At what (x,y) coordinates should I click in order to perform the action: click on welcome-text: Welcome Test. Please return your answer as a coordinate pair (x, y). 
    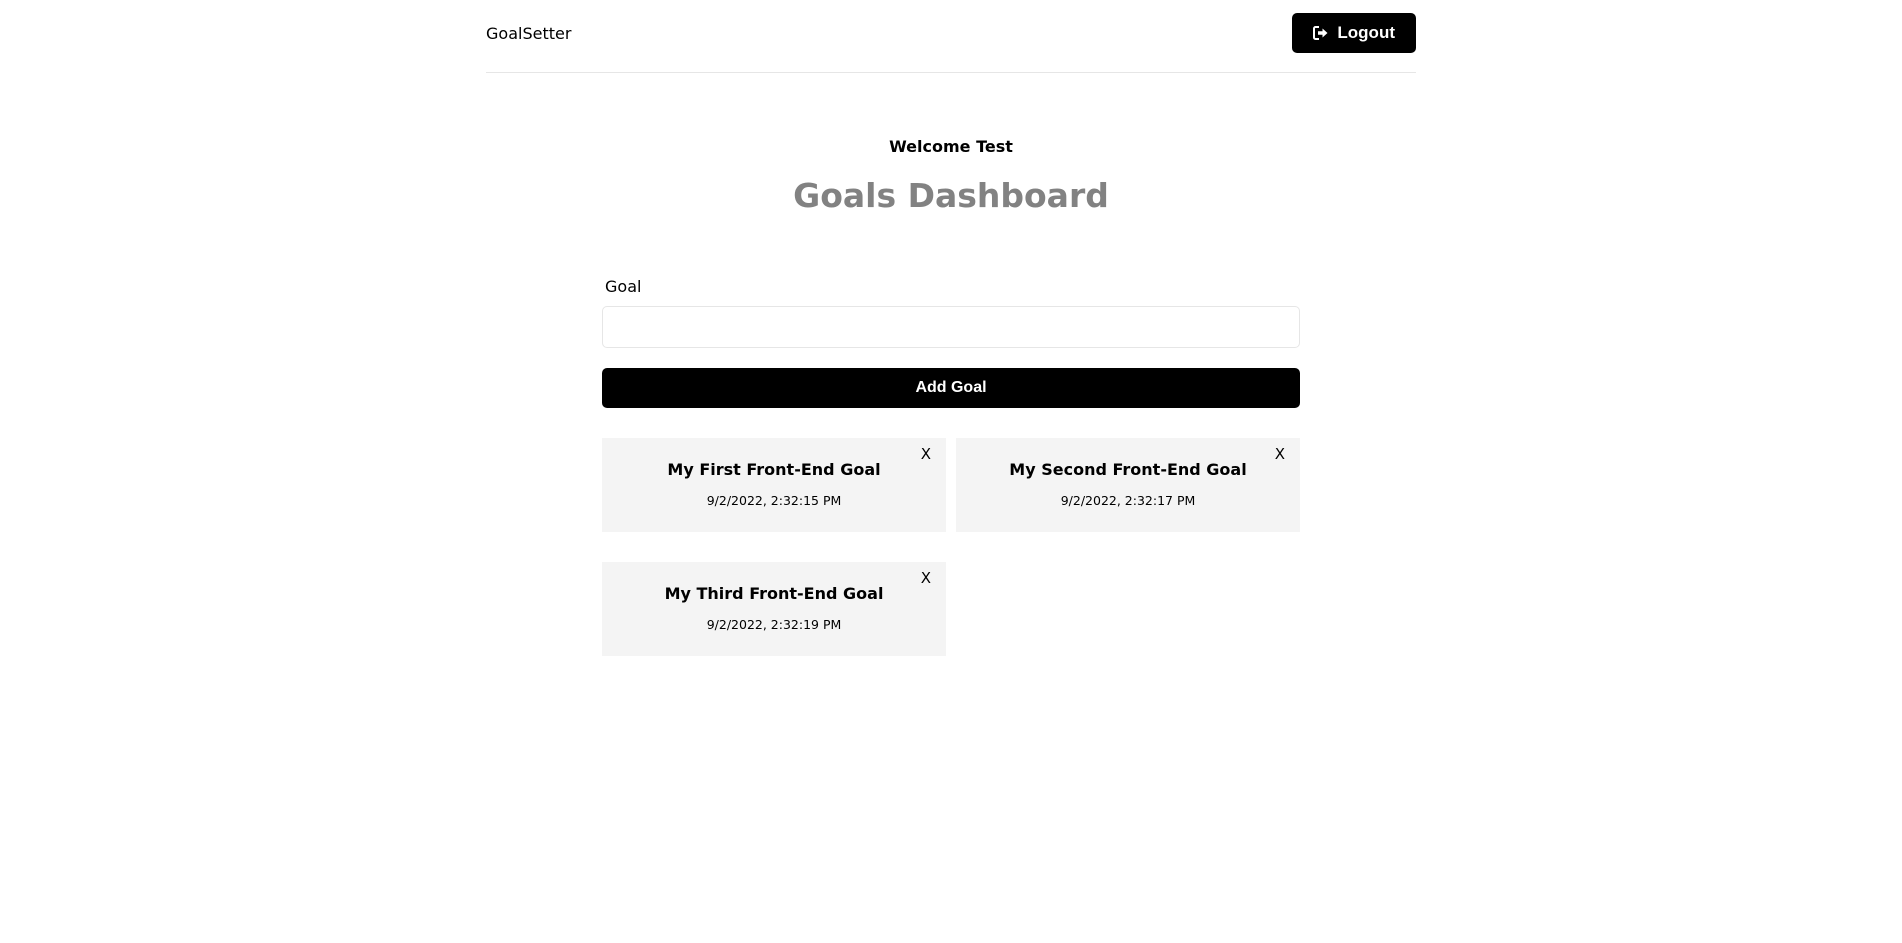
    Looking at the image, I should click on (951, 146).